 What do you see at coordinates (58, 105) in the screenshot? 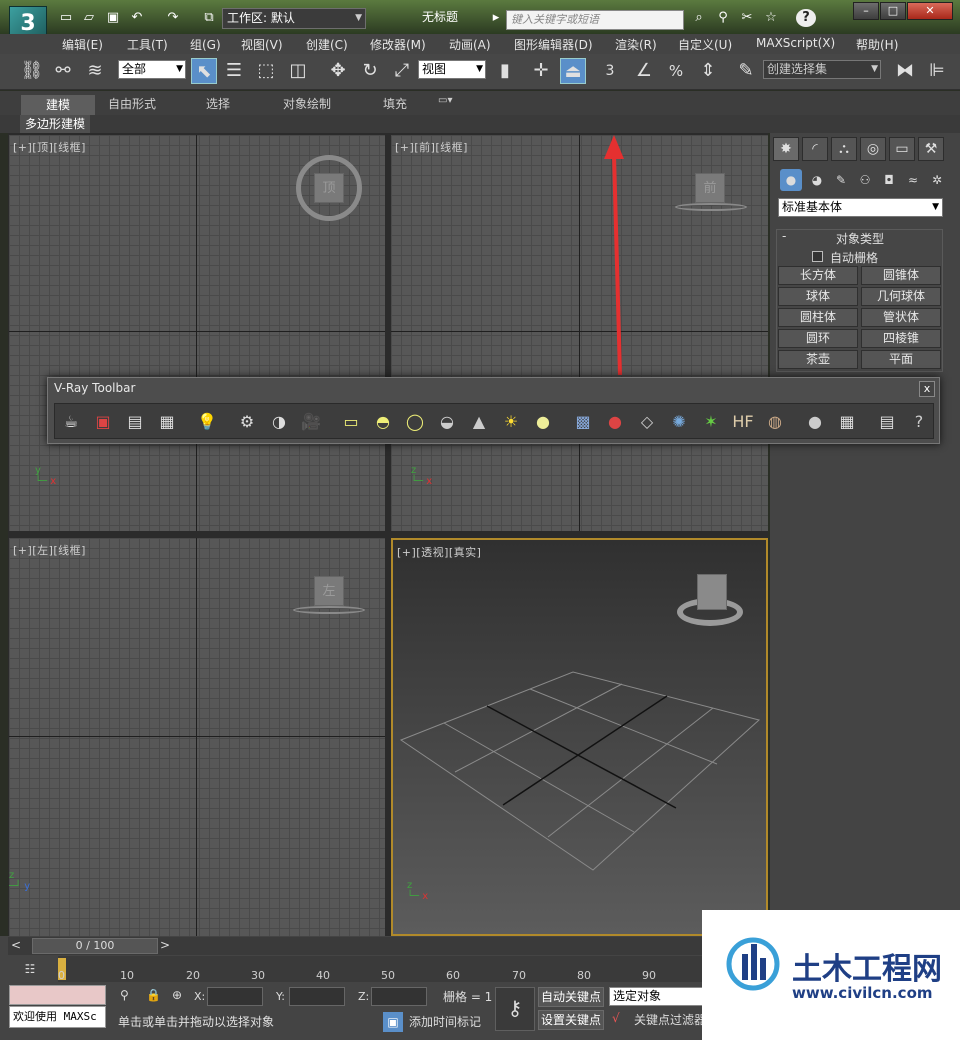
I see `tab-modeling: 建模` at bounding box center [58, 105].